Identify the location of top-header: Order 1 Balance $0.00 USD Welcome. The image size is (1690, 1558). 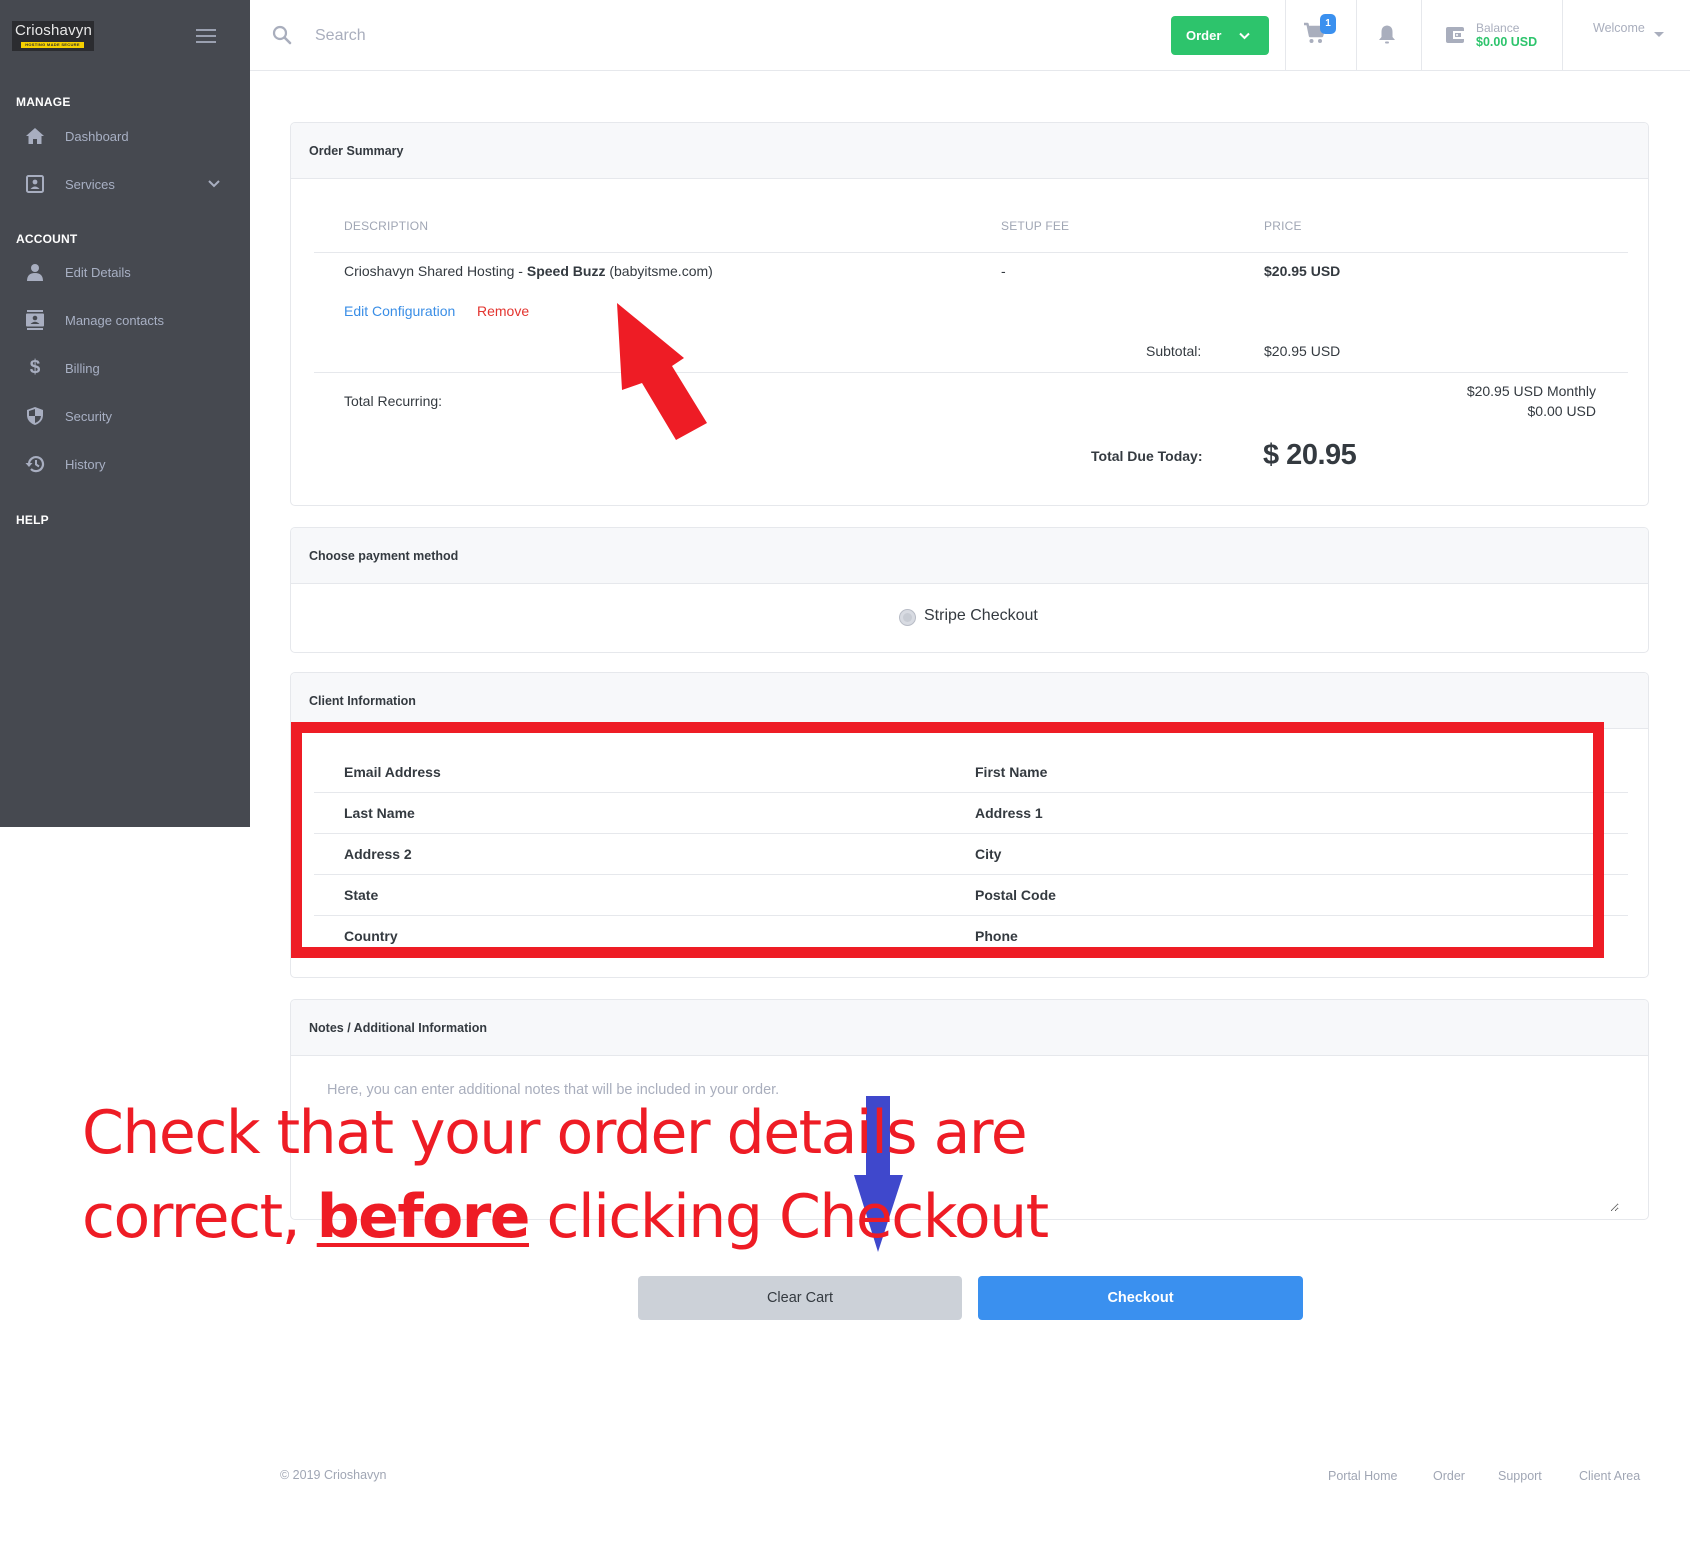
(970, 35).